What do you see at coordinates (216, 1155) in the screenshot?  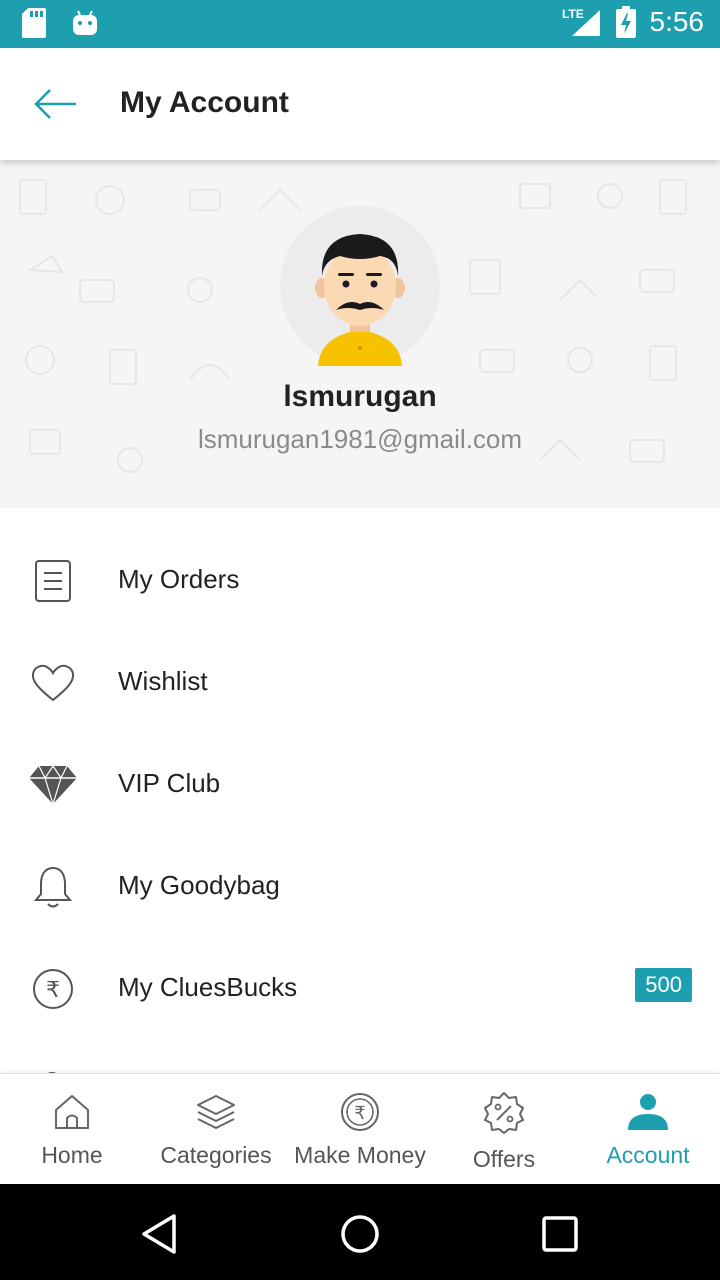 I see `nav-label: Categories` at bounding box center [216, 1155].